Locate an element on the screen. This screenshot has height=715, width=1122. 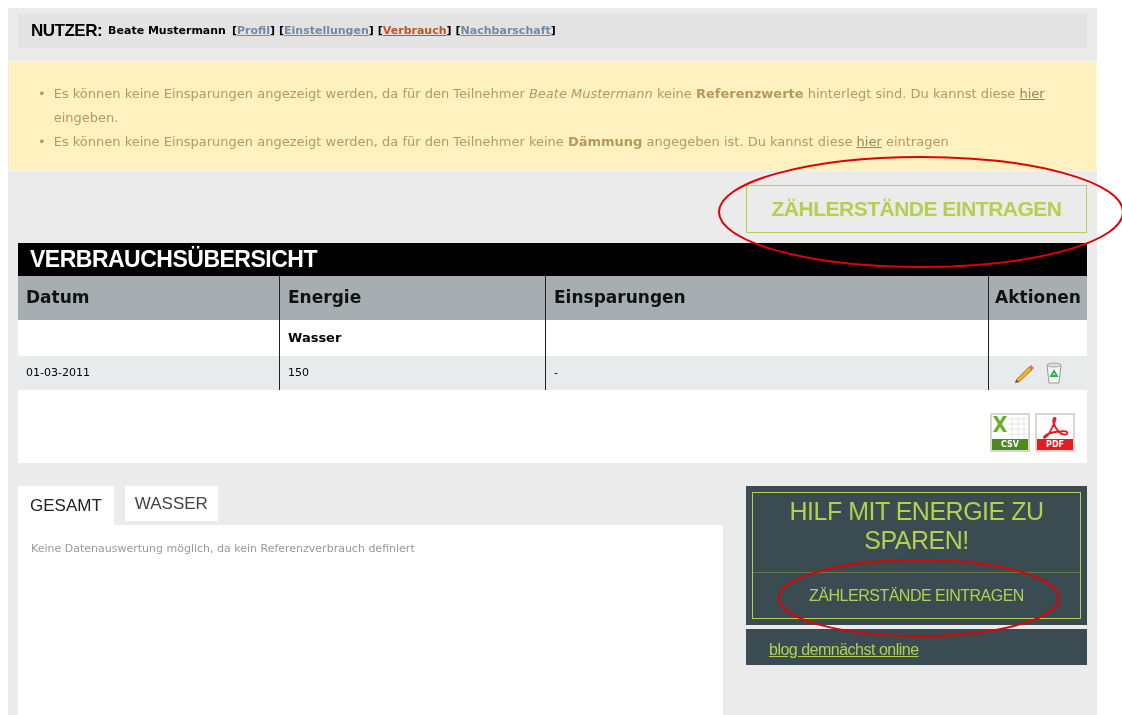
notice-message: Es können keine Einsparungen angezeigt werden, da für den Teilnehmer keine Dämmung angegeben ist. Du kannst diese hier eintragen is located at coordinates (501, 142).